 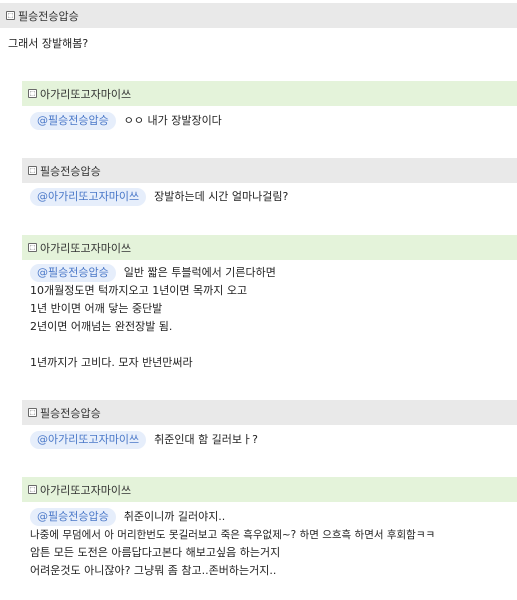 I want to click on reply-text: 암튼 모든 도전은 아름답다고본다 해보고싶음 하는거지, so click(x=155, y=552).